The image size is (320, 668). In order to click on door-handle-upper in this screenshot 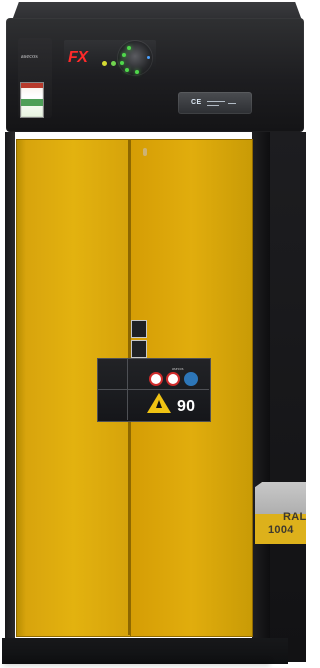, I will do `click(139, 329)`.